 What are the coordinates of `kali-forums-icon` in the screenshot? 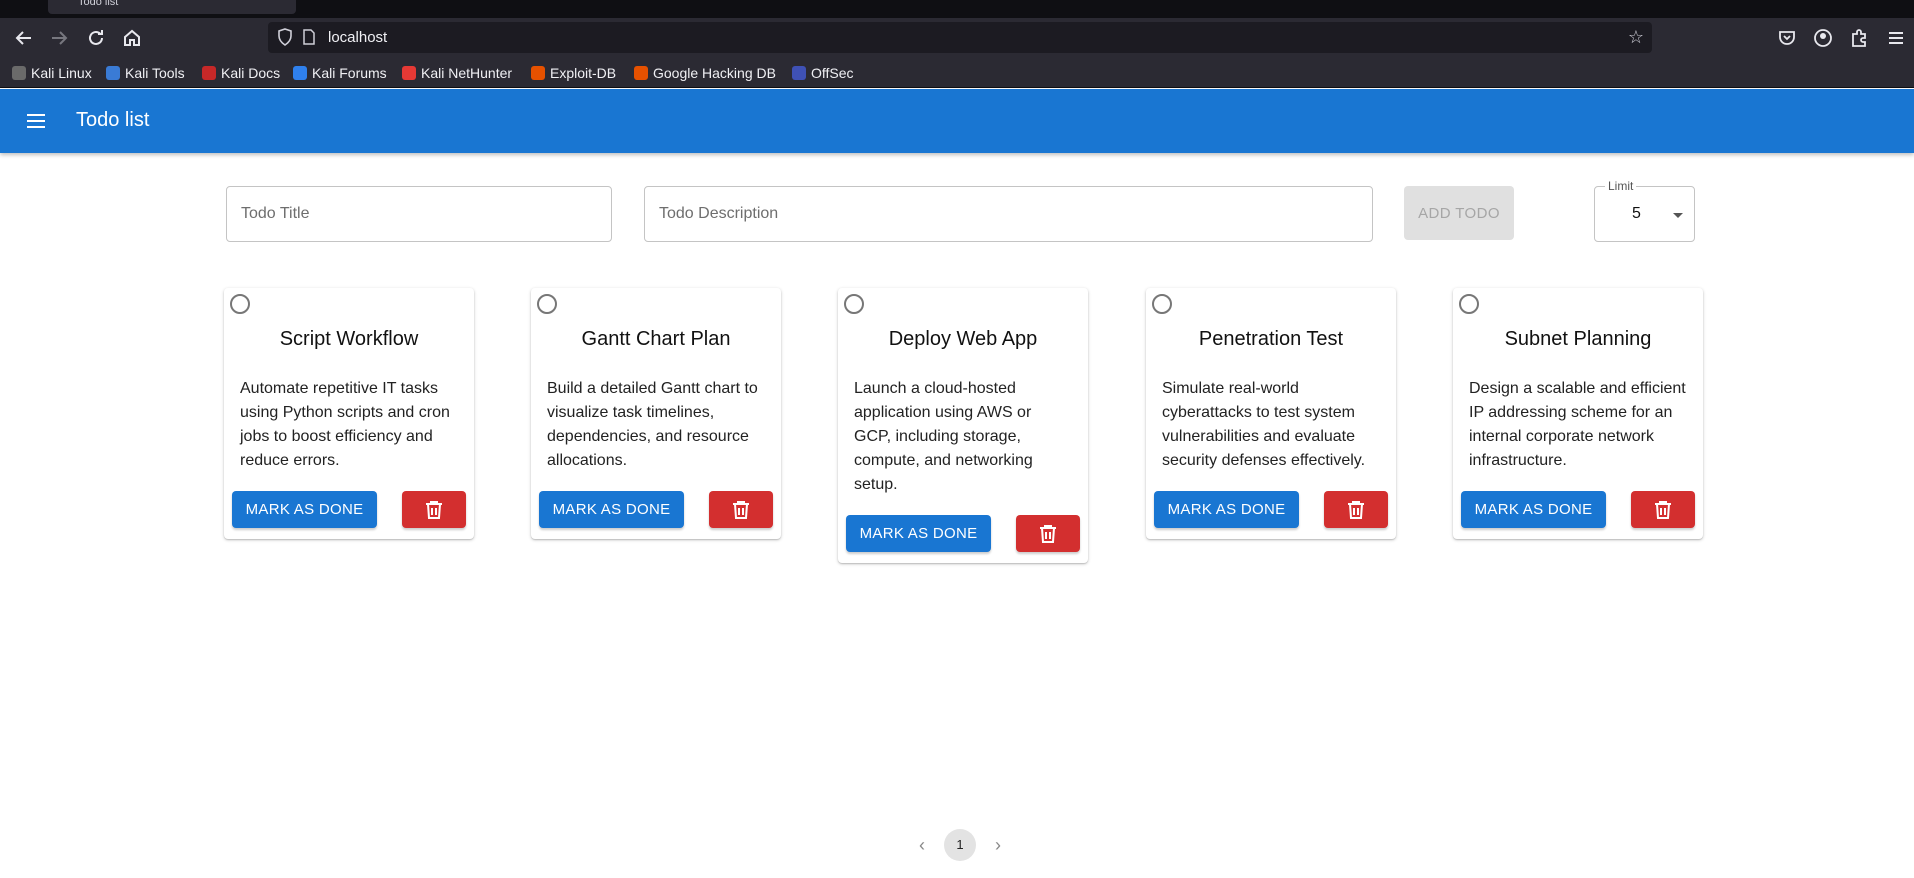 It's located at (300, 73).